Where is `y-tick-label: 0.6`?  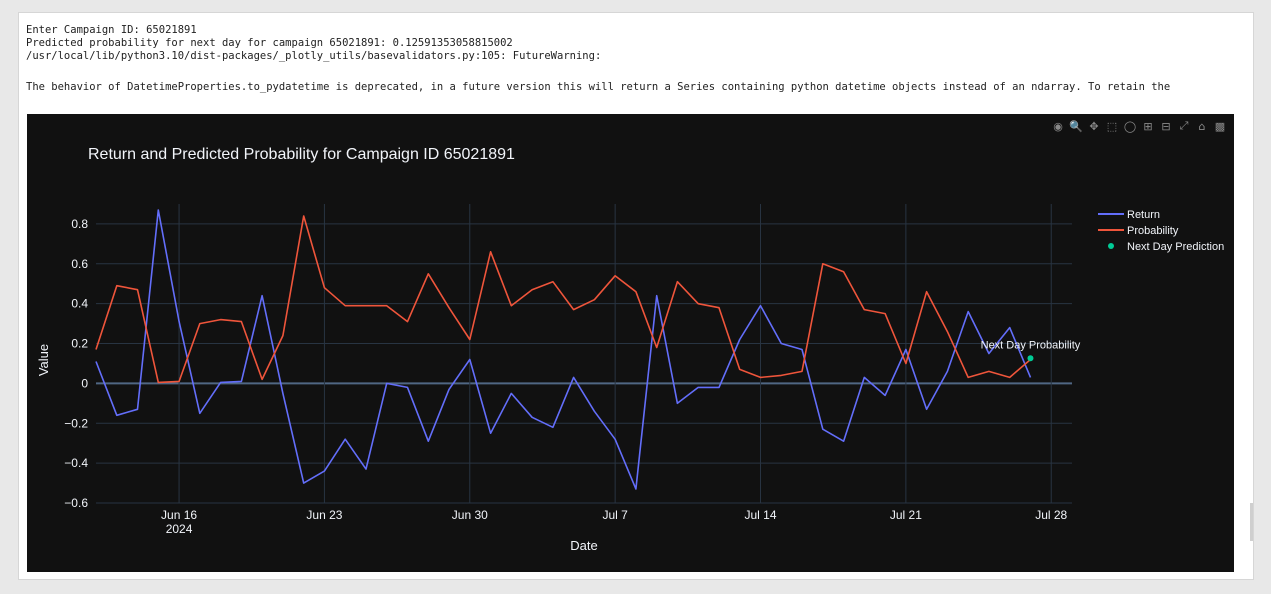 y-tick-label: 0.6 is located at coordinates (79, 264).